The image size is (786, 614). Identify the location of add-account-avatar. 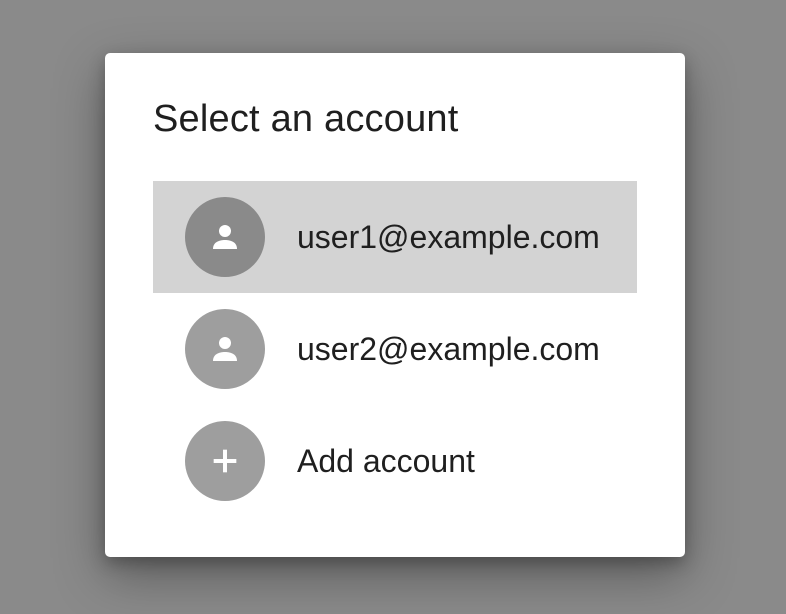
(225, 461).